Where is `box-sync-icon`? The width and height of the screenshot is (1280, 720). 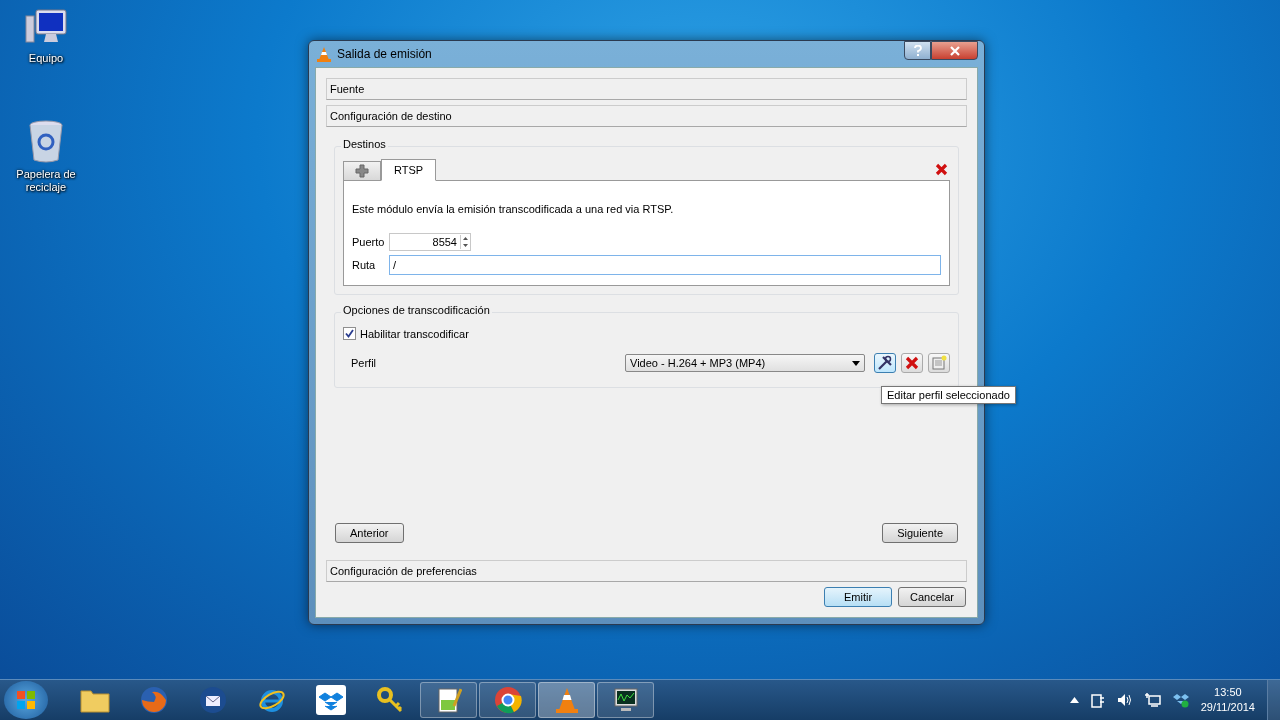 box-sync-icon is located at coordinates (1180, 700).